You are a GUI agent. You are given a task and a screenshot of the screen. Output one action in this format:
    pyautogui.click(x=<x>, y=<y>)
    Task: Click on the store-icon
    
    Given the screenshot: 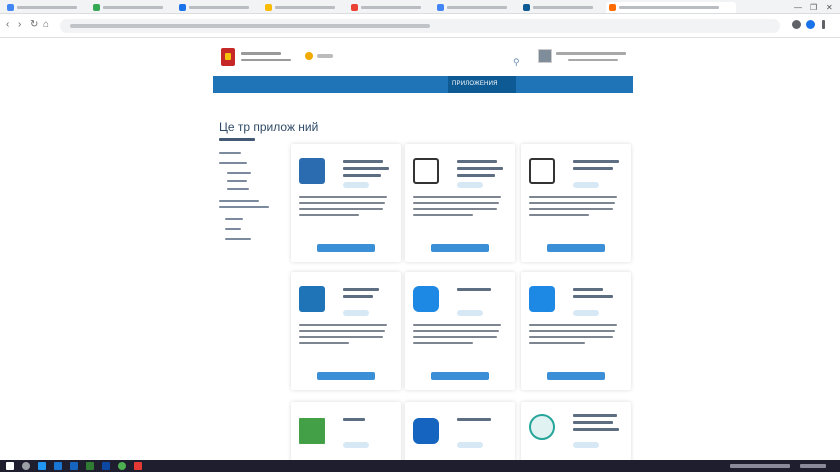 What is the action you would take?
    pyautogui.click(x=90, y=466)
    